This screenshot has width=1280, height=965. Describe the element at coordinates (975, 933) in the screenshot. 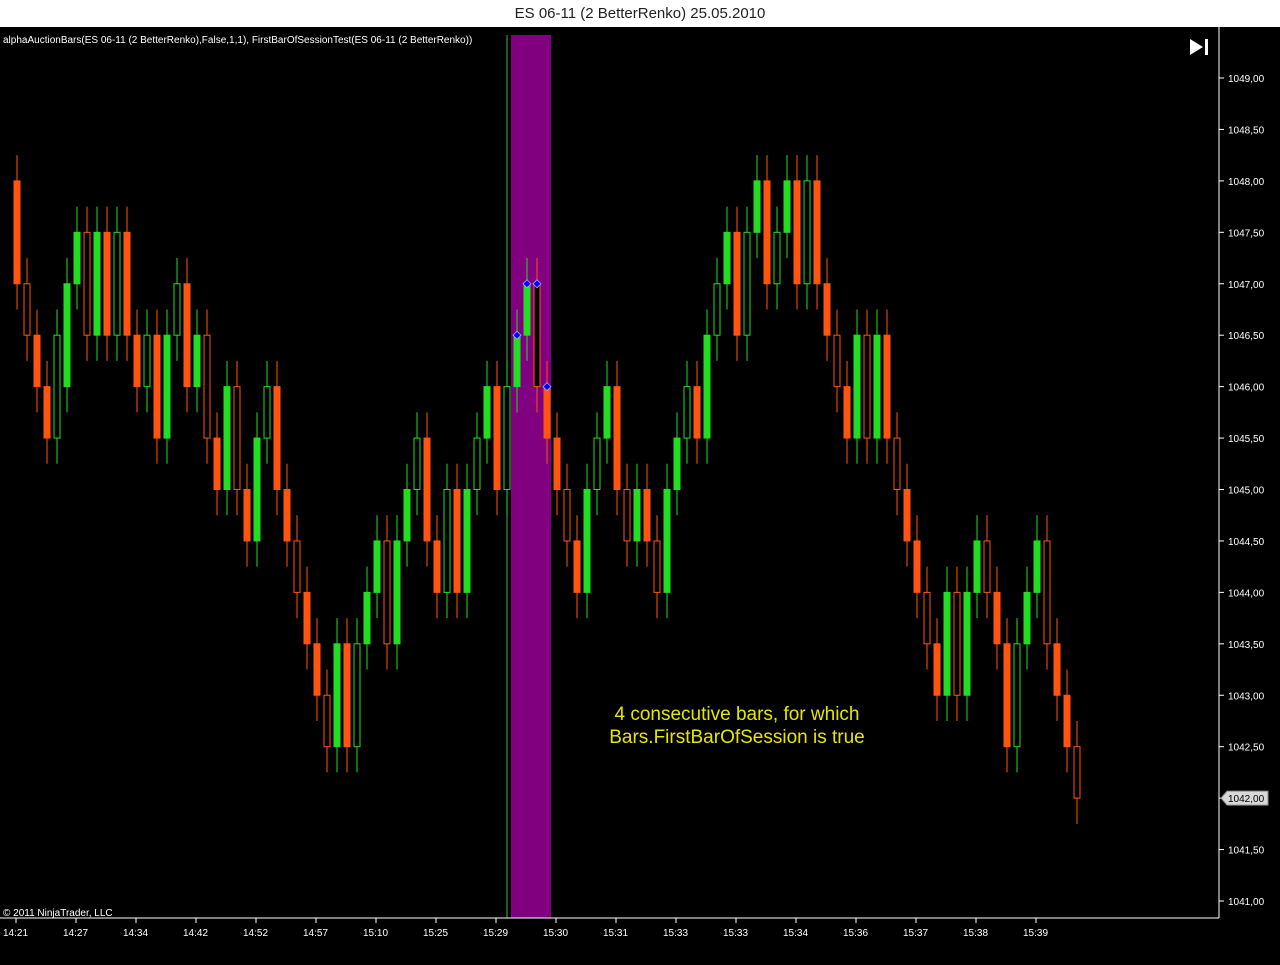

I see `time-tick-label: 15:38` at that location.